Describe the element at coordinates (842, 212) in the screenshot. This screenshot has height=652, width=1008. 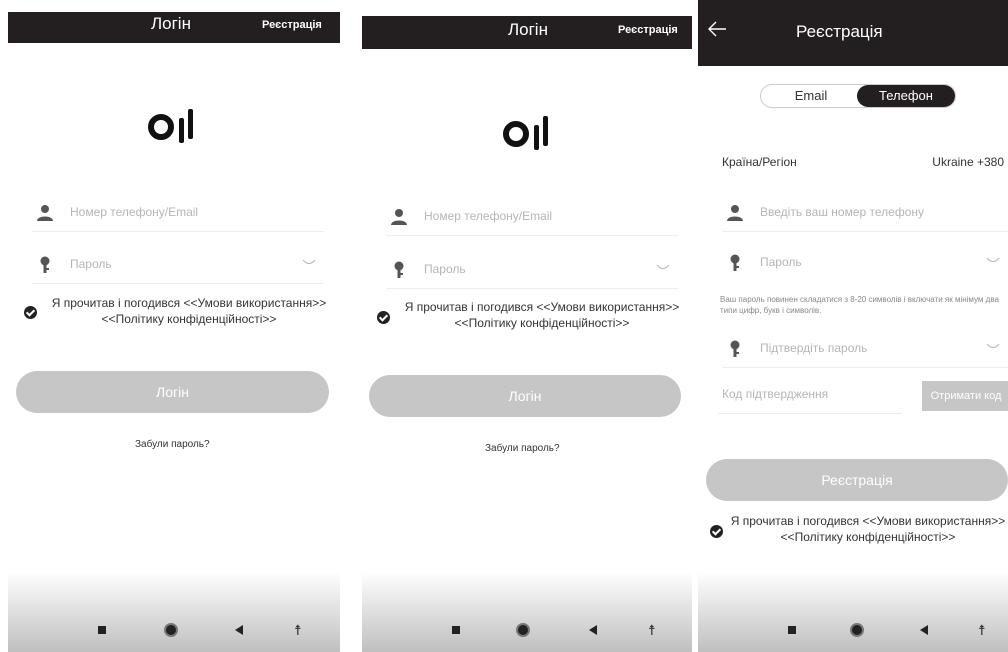
I see `phone-placeholder: Введіть ваш номер телефону` at that location.